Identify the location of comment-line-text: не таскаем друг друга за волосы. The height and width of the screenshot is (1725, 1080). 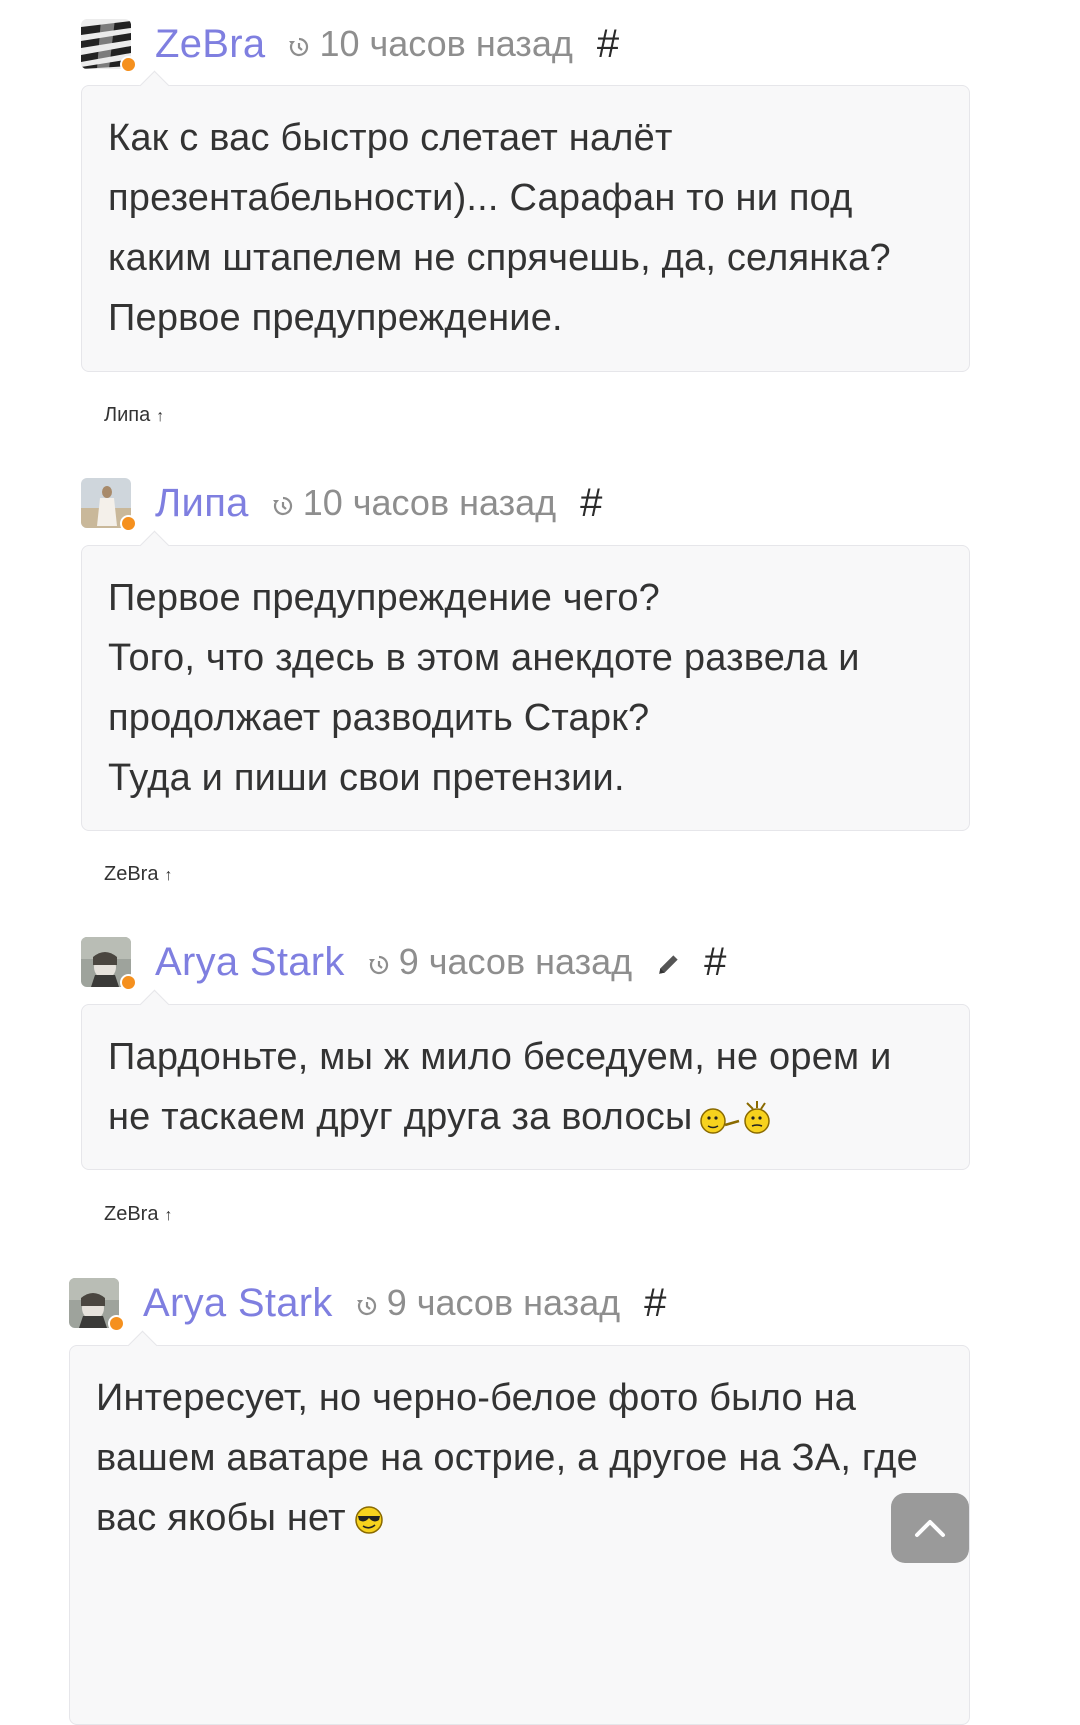
(400, 1117).